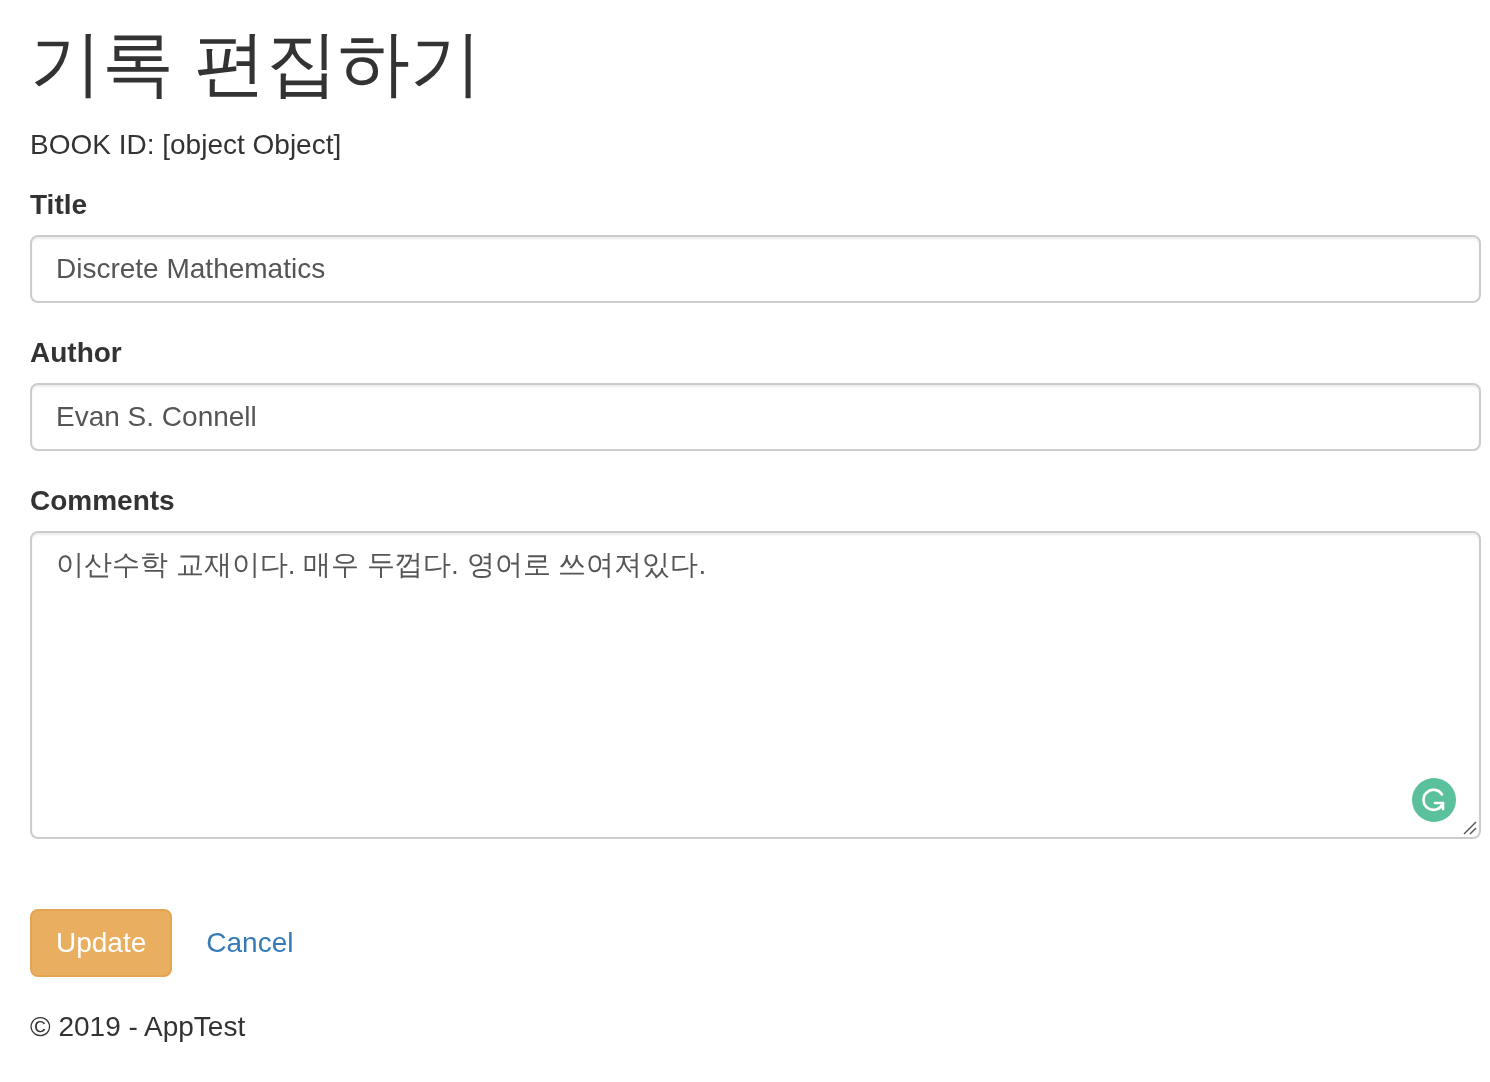  What do you see at coordinates (102, 501) in the screenshot?
I see `field-label: Comments` at bounding box center [102, 501].